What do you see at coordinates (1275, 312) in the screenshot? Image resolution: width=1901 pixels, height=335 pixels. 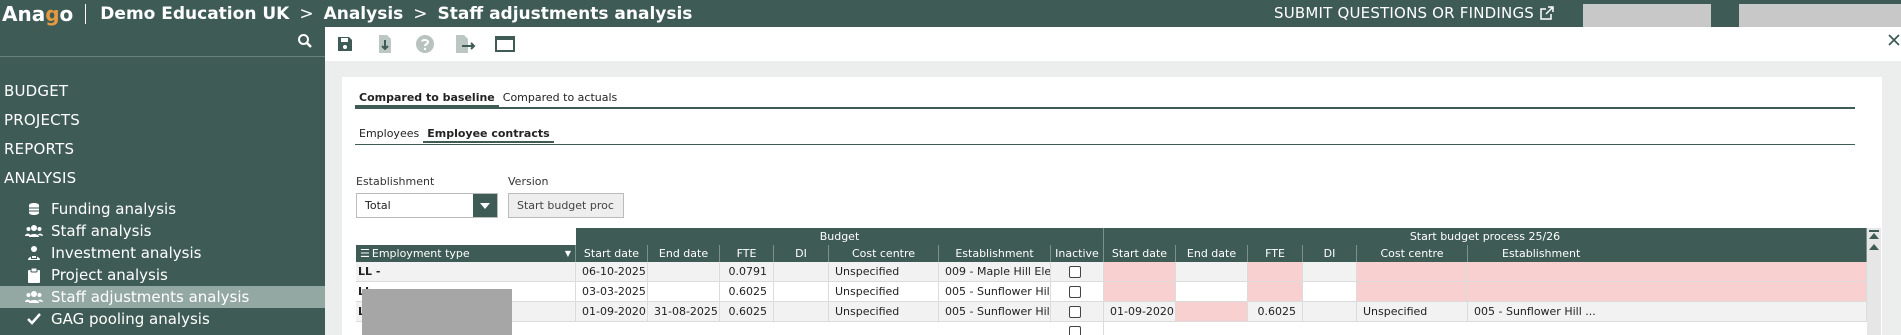 I see `cell-fte: 0.6025` at bounding box center [1275, 312].